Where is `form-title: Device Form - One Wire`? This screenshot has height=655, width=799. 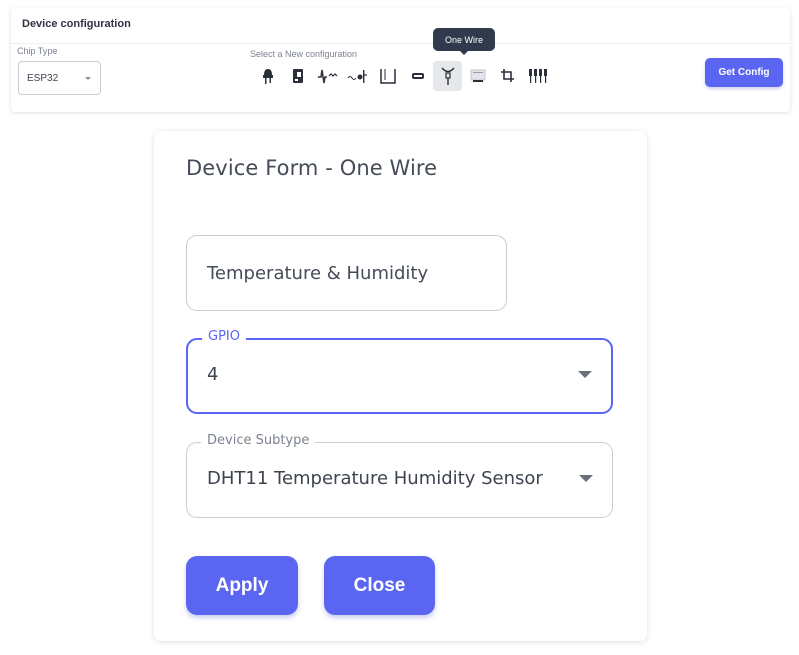
form-title: Device Form - One Wire is located at coordinates (312, 168).